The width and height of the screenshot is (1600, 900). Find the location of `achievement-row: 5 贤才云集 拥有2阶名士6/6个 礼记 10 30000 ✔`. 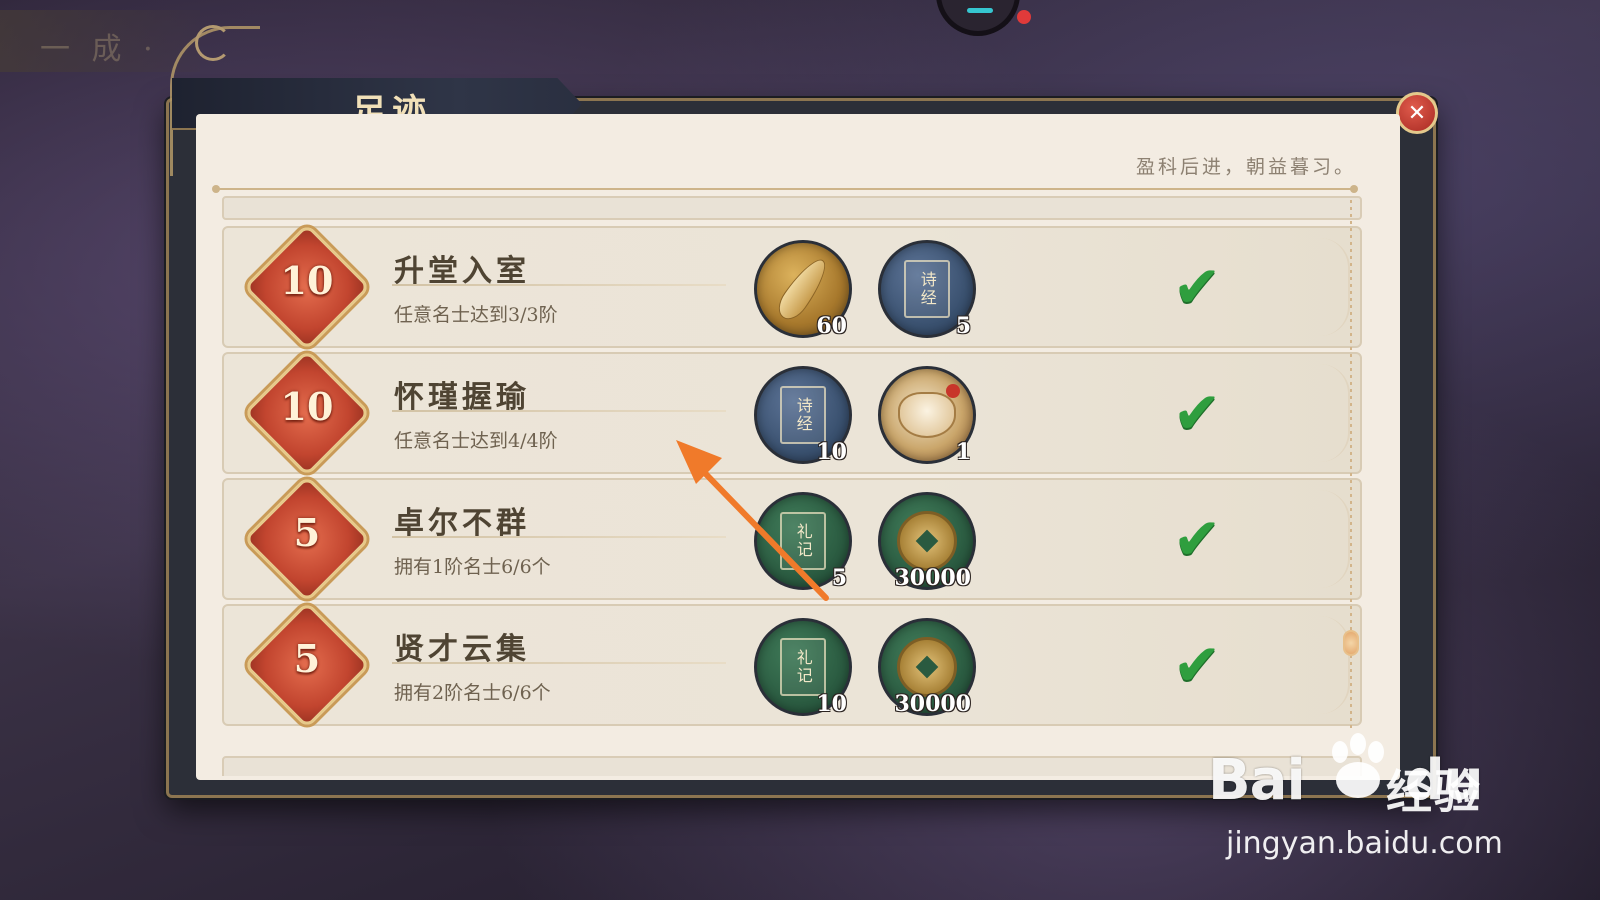

achievement-row: 5 贤才云集 拥有2阶名士6/6个 礼记 10 30000 ✔ is located at coordinates (792, 665).